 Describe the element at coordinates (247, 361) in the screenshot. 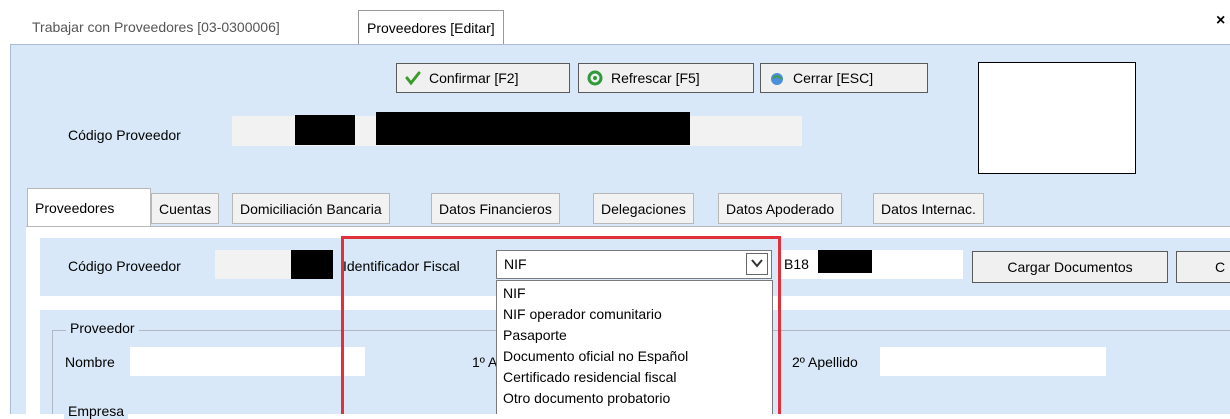

I see `nombre-input` at that location.